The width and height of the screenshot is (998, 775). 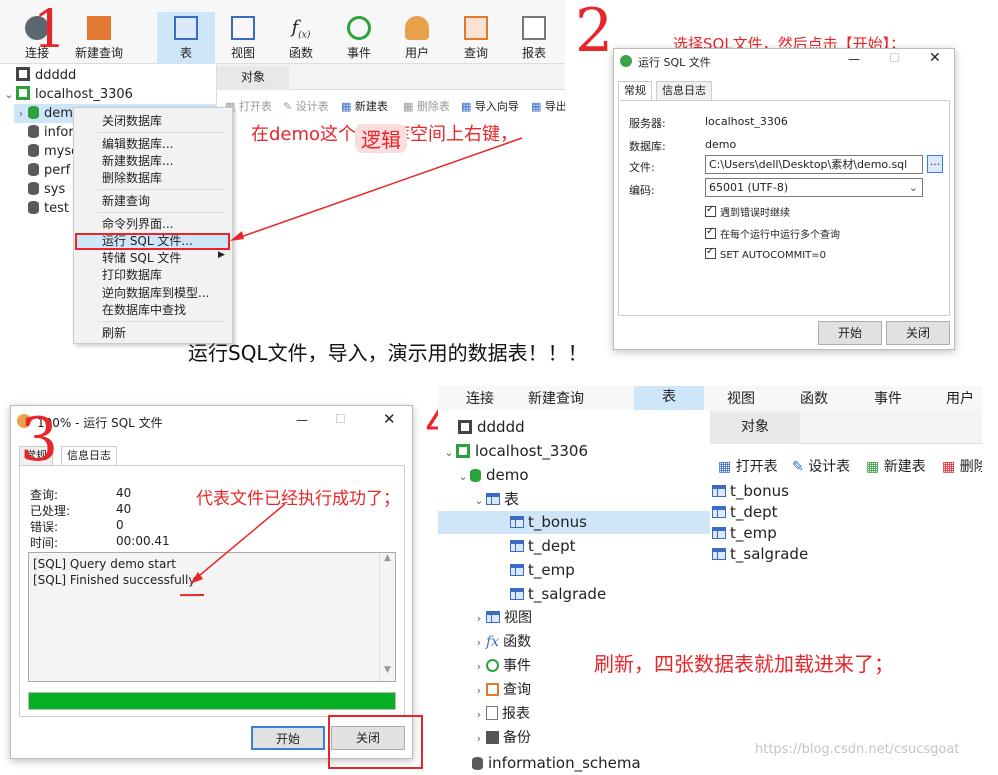 What do you see at coordinates (558, 594) in the screenshot?
I see `tree-table: t_salgrade` at bounding box center [558, 594].